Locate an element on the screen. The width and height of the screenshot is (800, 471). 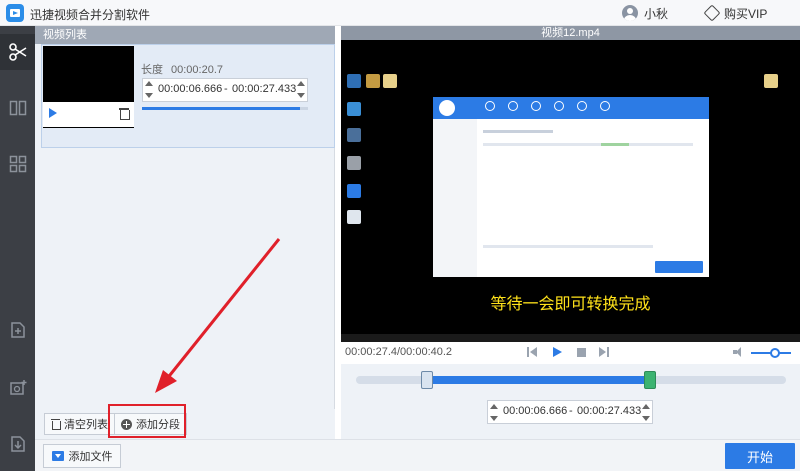
grid-icon is located at coordinates (17, 164).